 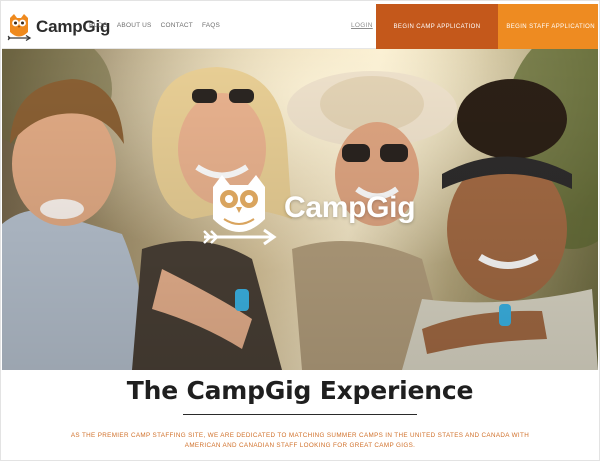 I want to click on hero-brand-logo: CampGig, so click(x=307, y=208).